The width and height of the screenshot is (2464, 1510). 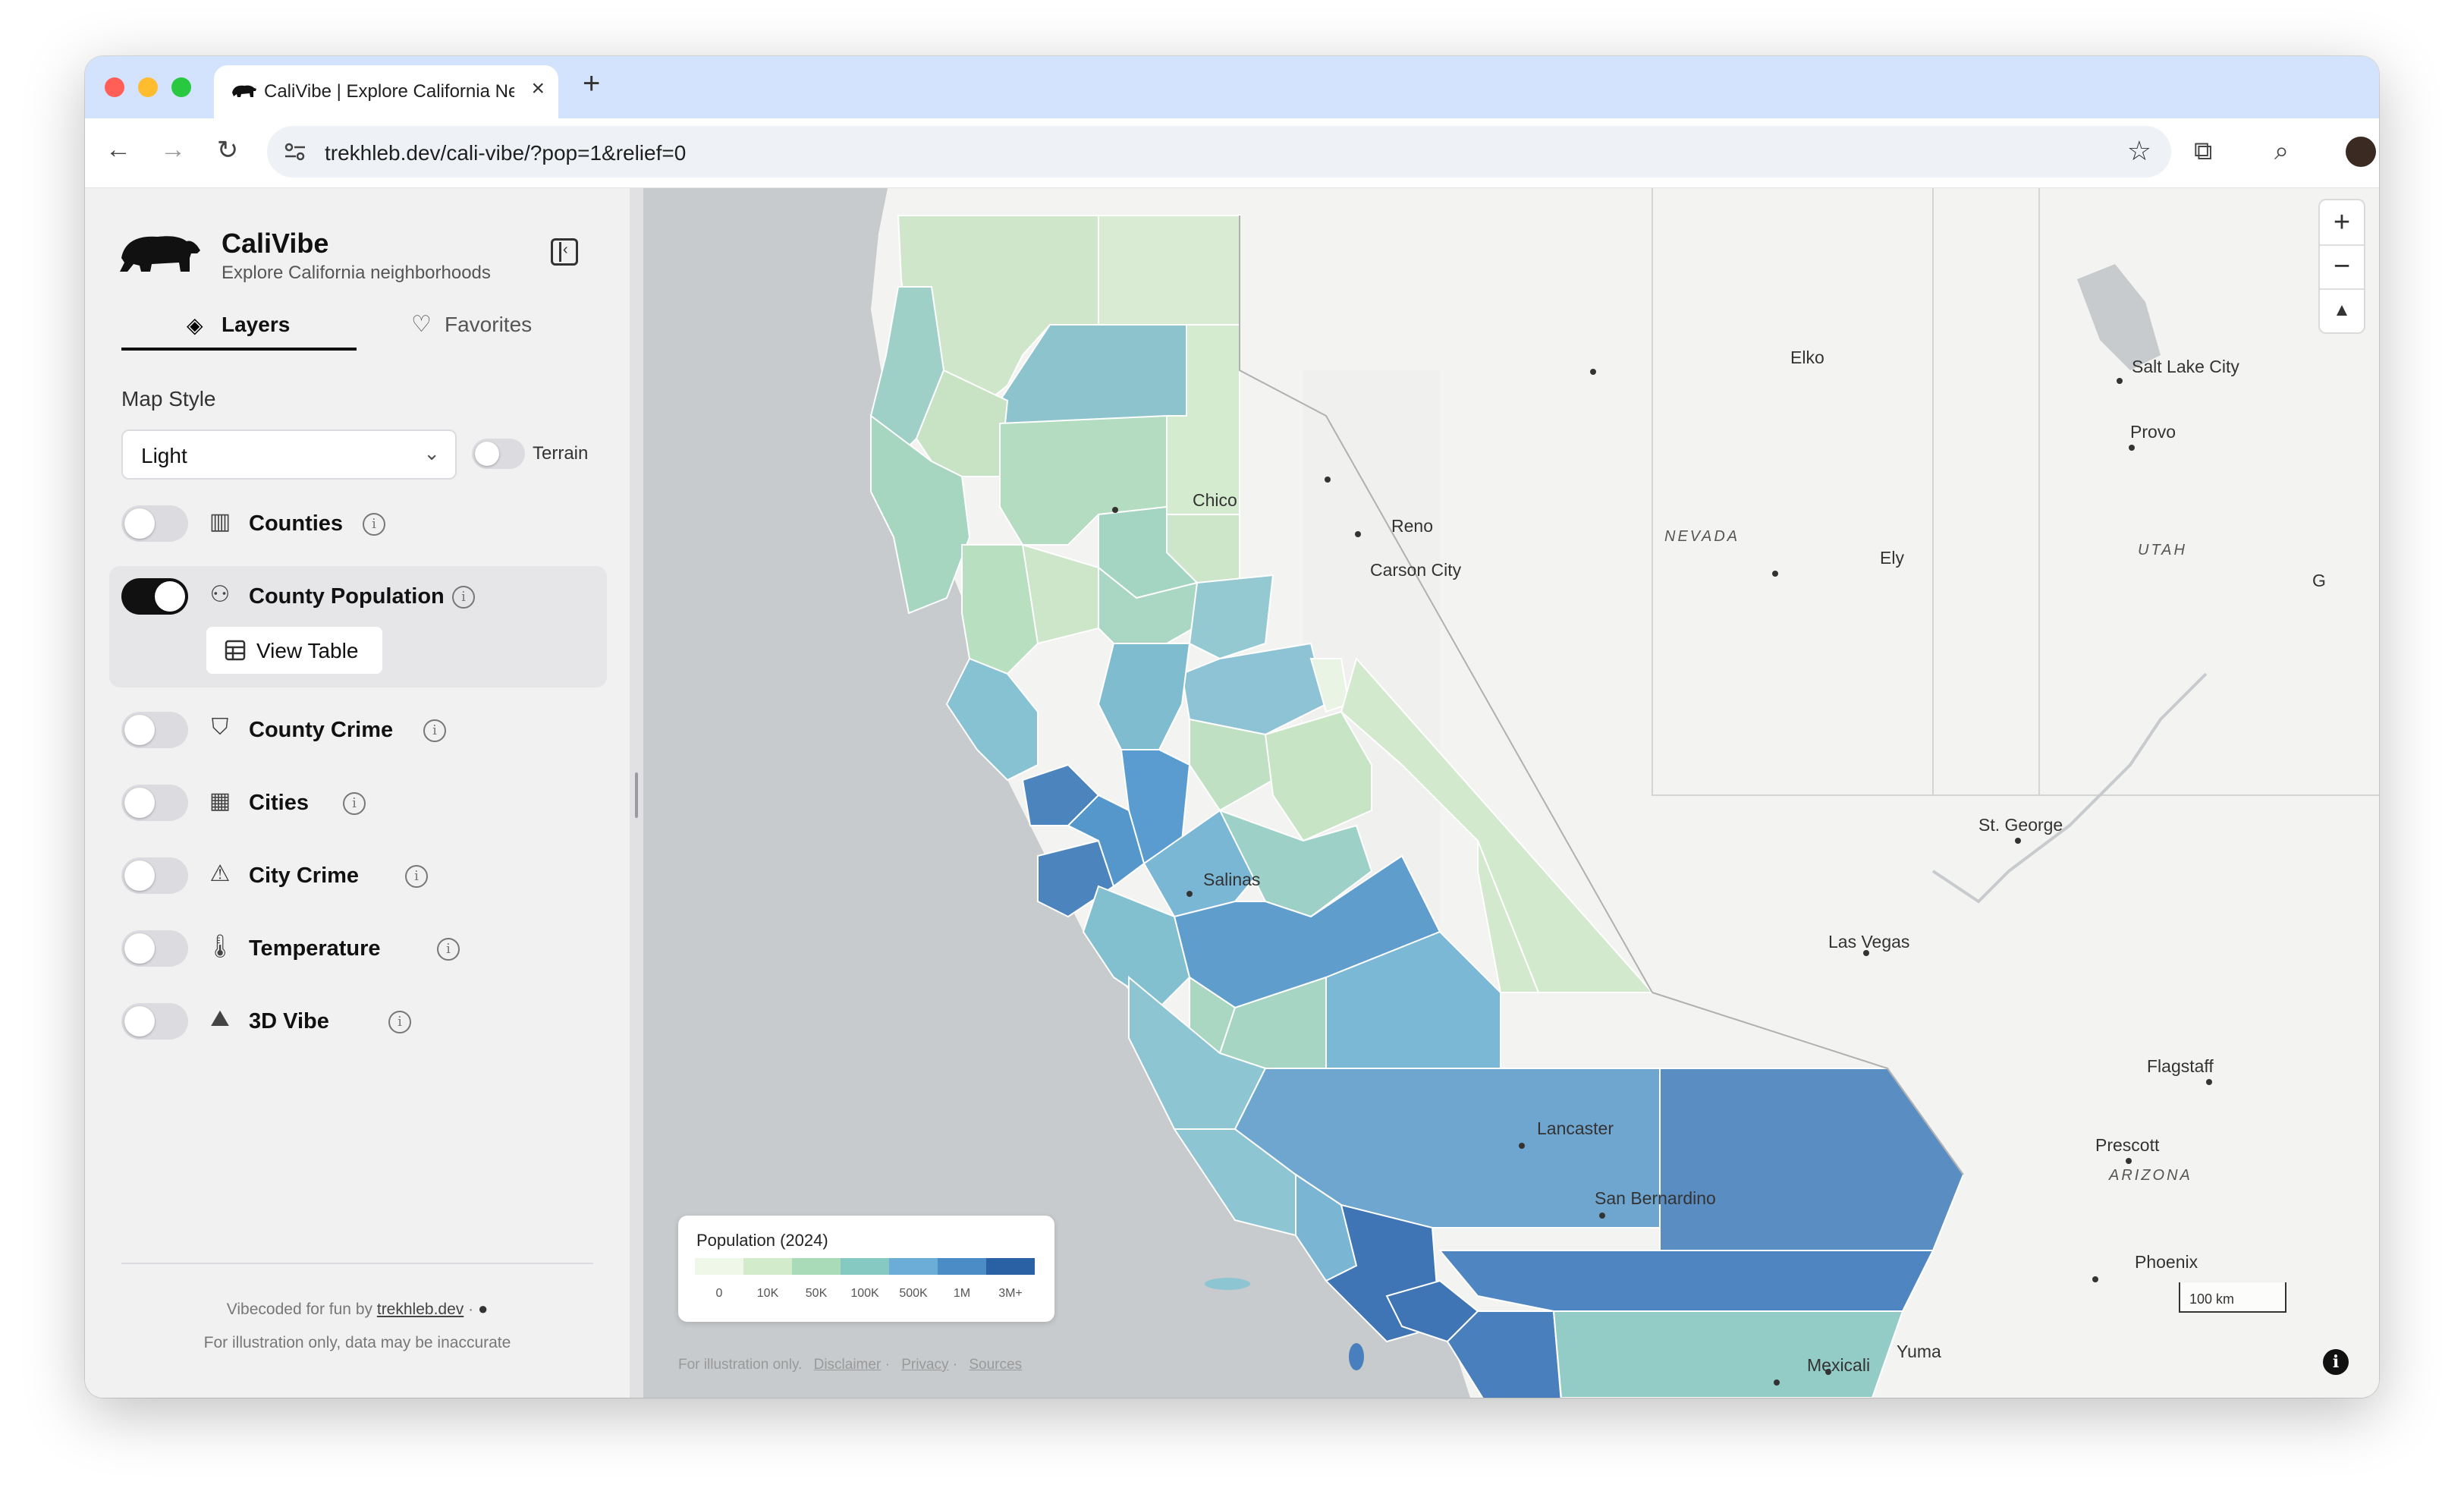 I want to click on forward-icon: →, so click(x=173, y=150).